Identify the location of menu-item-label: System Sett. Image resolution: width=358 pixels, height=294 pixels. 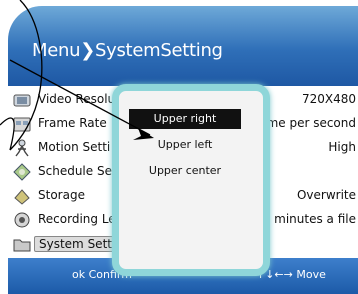
(75, 244).